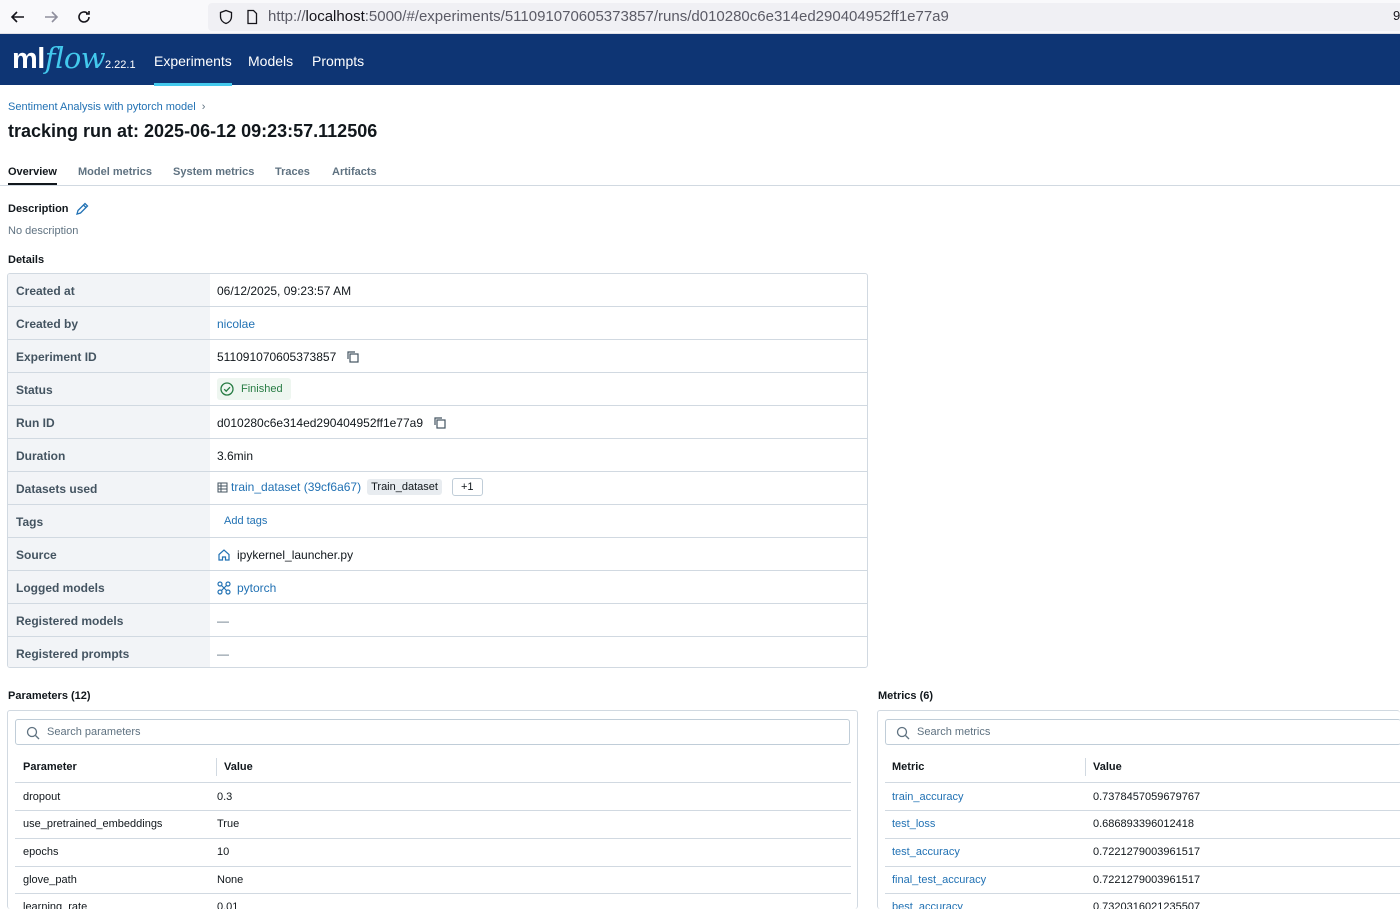 The image size is (1400, 909). What do you see at coordinates (284, 291) in the screenshot?
I see `created-at-value: 06/12/2025, 09:23:57 AM` at bounding box center [284, 291].